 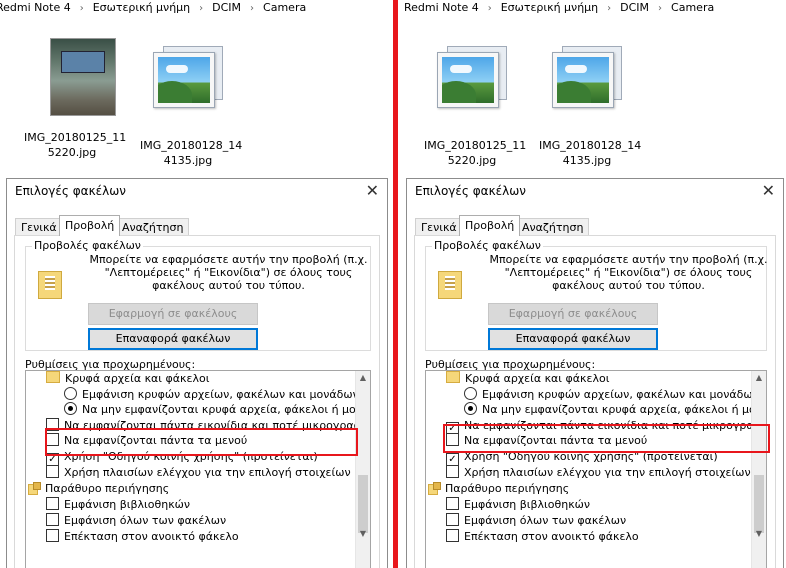 What do you see at coordinates (83, 77) in the screenshot?
I see `photo-preview-icon` at bounding box center [83, 77].